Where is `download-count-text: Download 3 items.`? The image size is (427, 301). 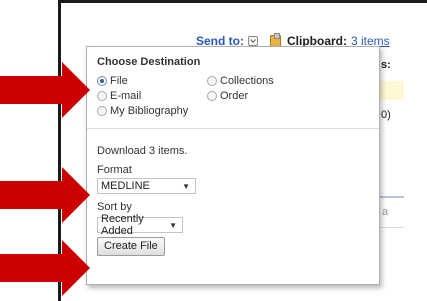 download-count-text: Download 3 items. is located at coordinates (142, 151).